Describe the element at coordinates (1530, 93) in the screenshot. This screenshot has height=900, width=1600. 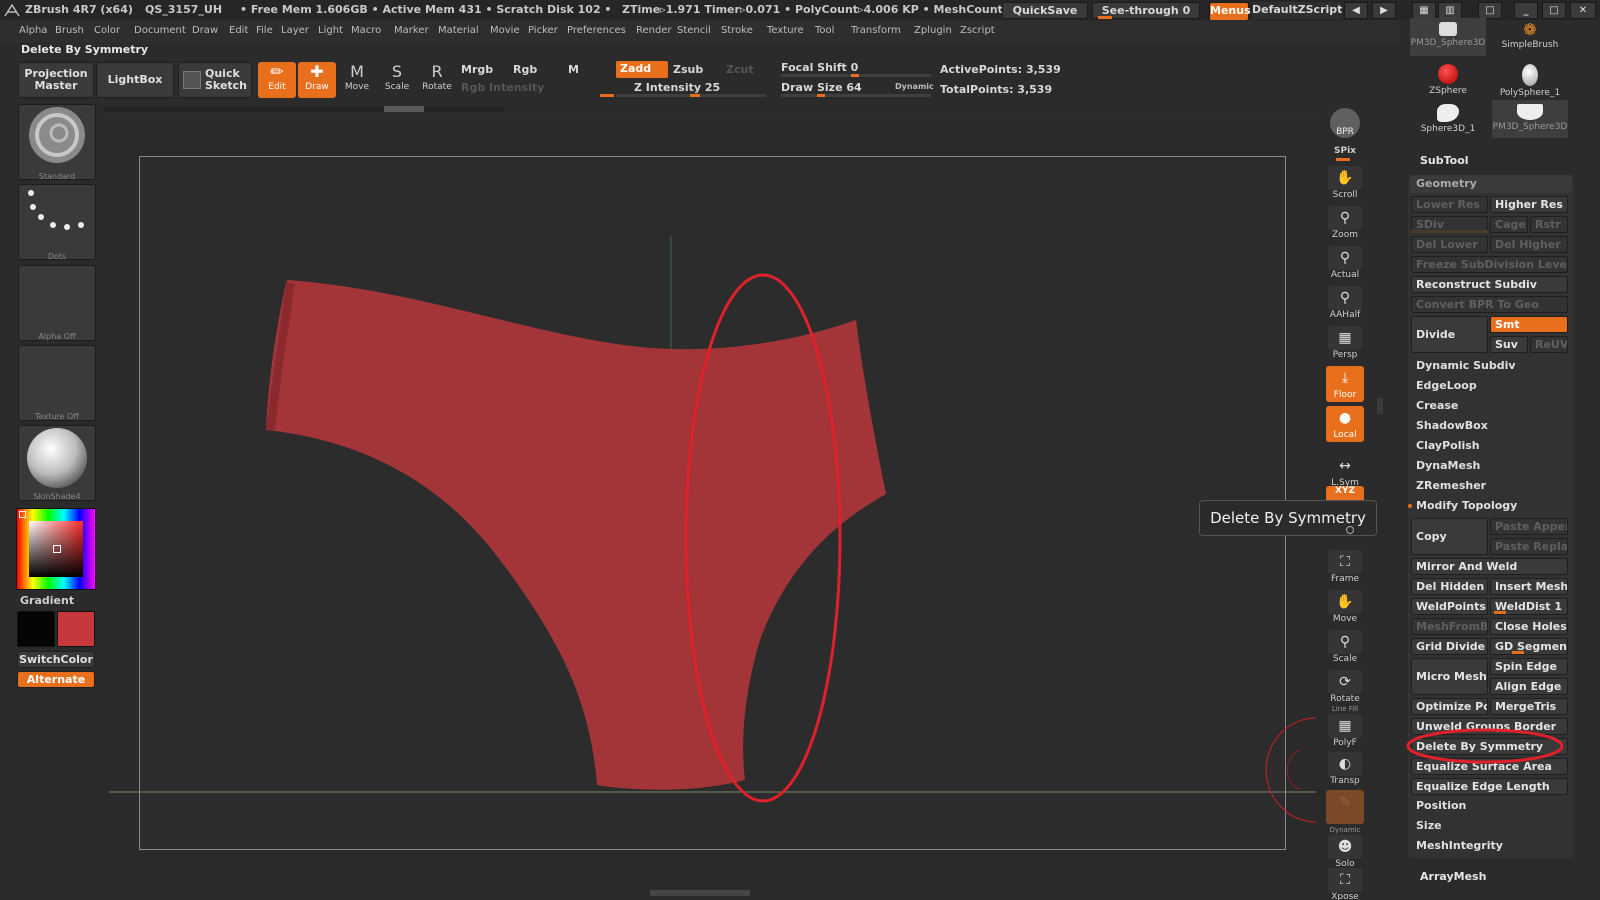
I see `subtool-name: PolySphere_1` at that location.